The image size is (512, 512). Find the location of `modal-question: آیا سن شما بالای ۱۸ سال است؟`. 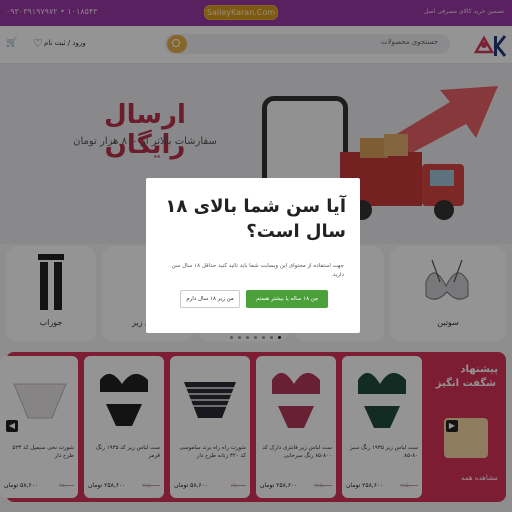

modal-question: آیا سن شما بالای ۱۸ سال است؟ is located at coordinates (255, 219).